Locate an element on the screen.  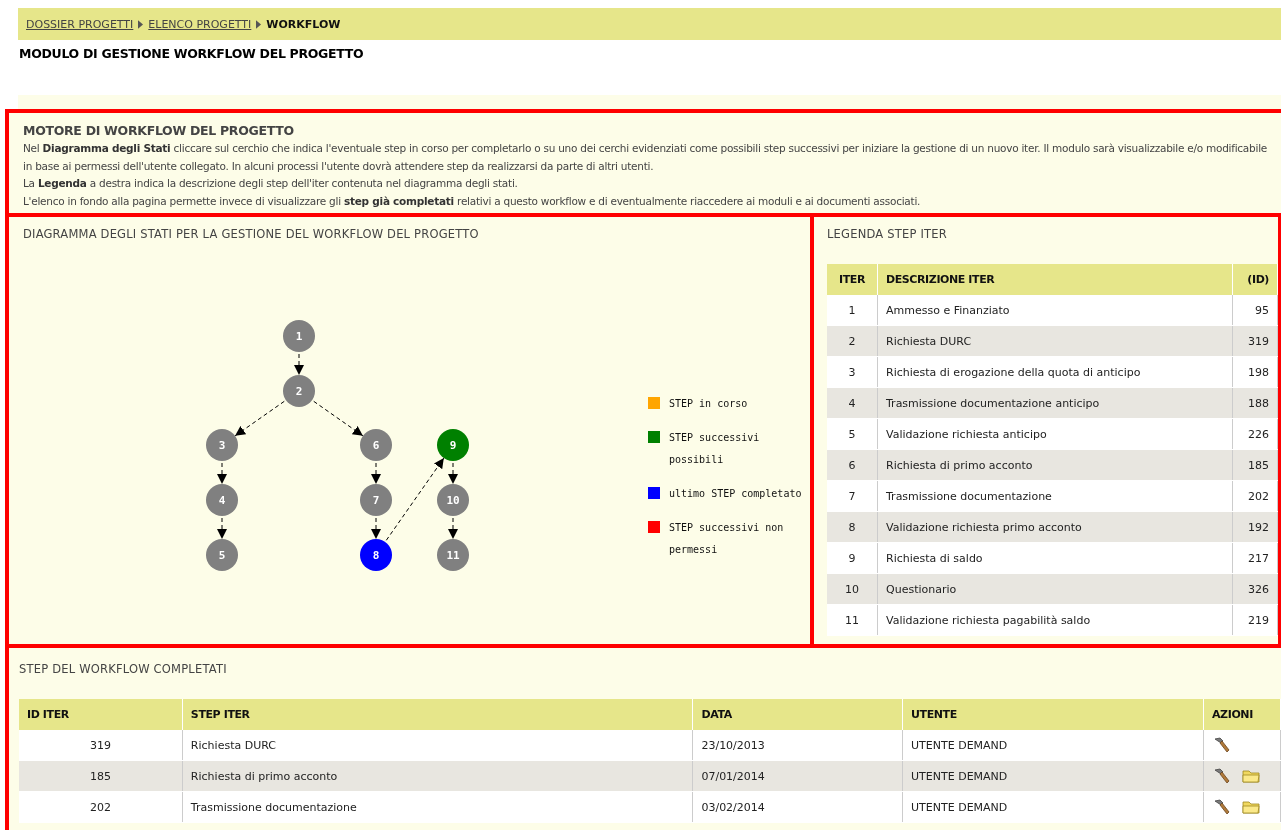
column-header: AZIONI is located at coordinates (1242, 714).